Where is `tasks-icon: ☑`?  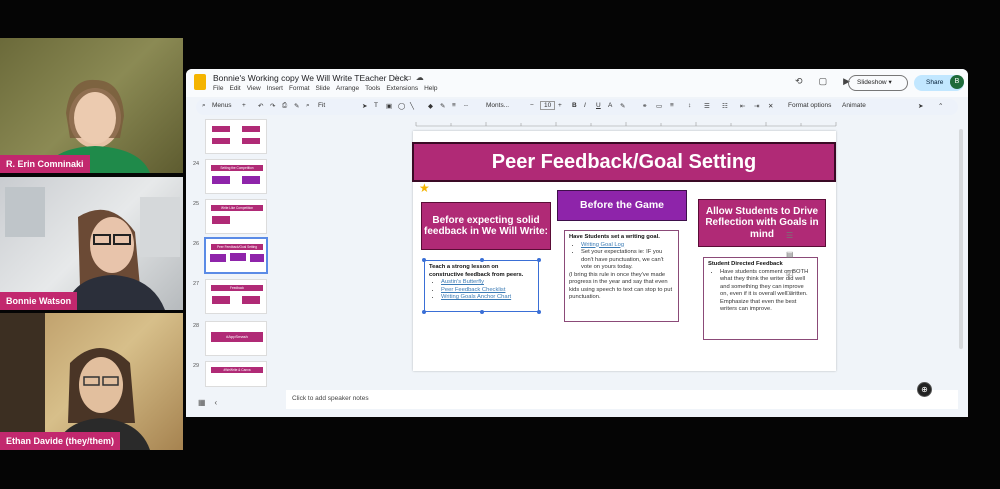 tasks-icon: ☑ is located at coordinates (790, 273).